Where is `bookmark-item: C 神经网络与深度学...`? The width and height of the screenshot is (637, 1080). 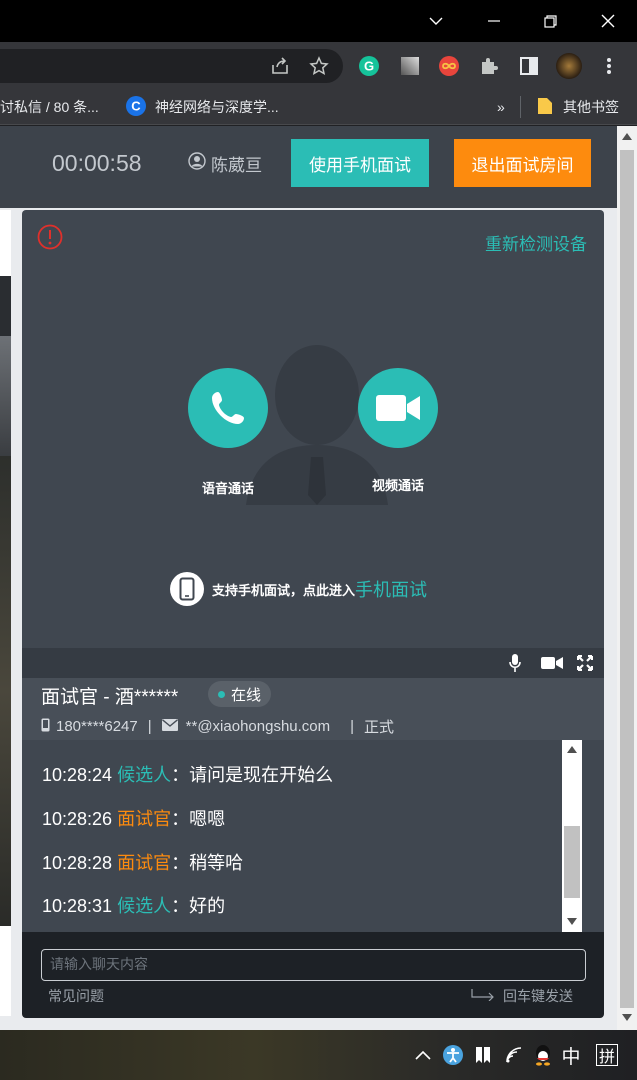 bookmark-item: C 神经网络与深度学... is located at coordinates (202, 107).